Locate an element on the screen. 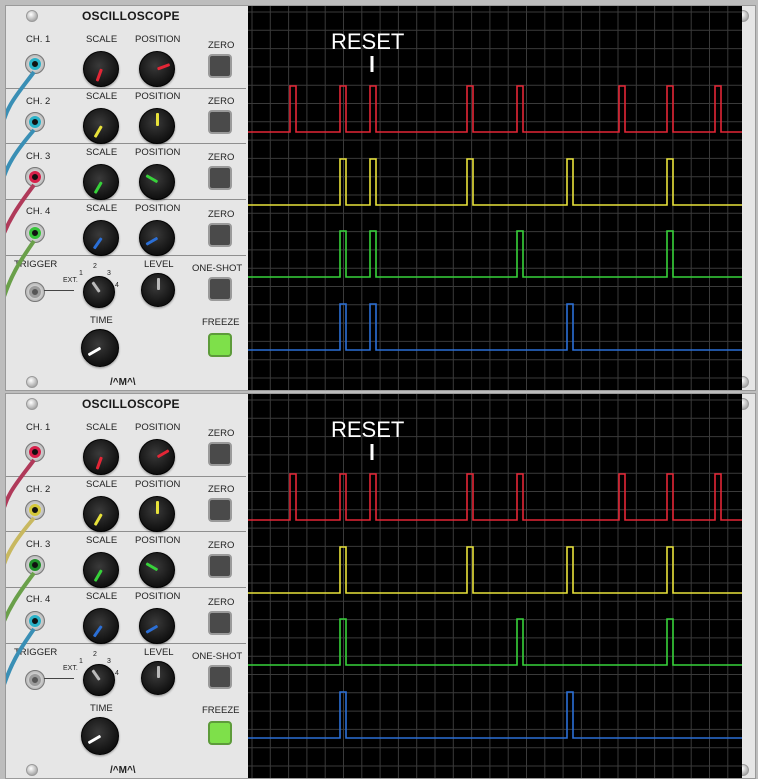  ext-line is located at coordinates (59, 678).